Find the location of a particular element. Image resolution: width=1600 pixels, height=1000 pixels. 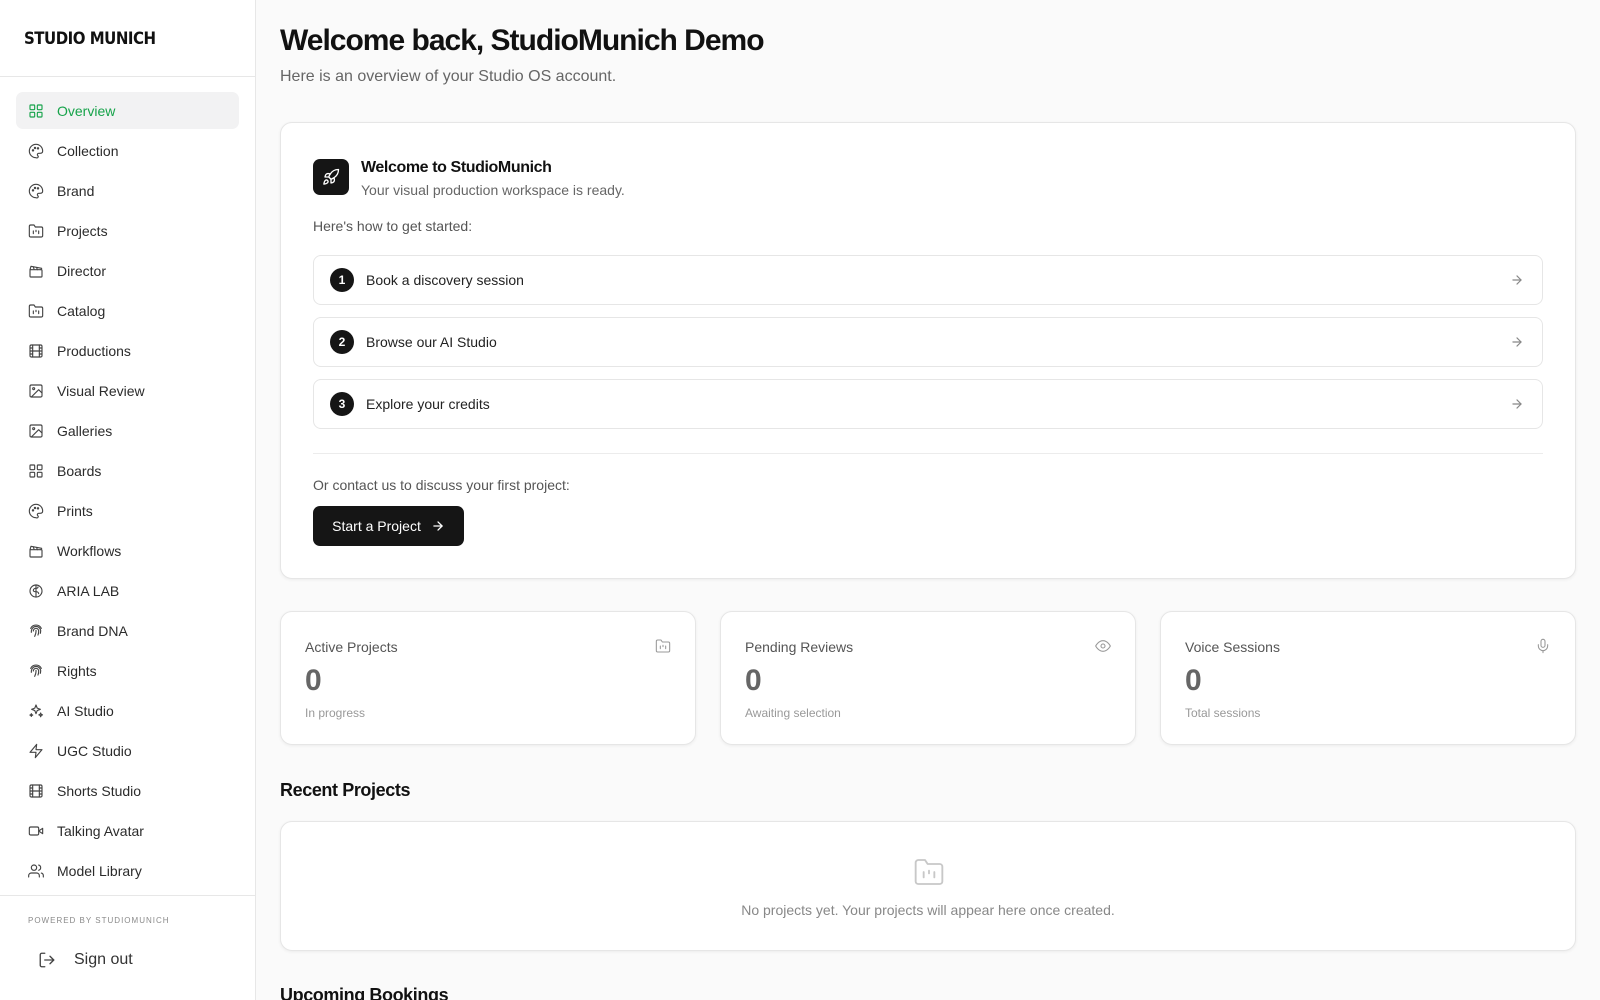

sidebar-item-label: Shorts Studio is located at coordinates (99, 790).